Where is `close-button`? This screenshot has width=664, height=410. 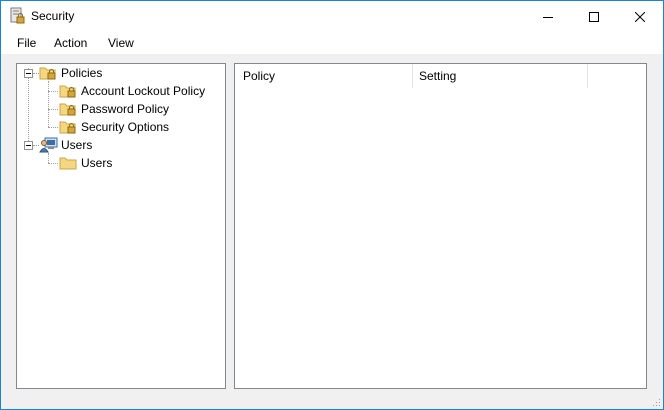
close-button is located at coordinates (640, 16).